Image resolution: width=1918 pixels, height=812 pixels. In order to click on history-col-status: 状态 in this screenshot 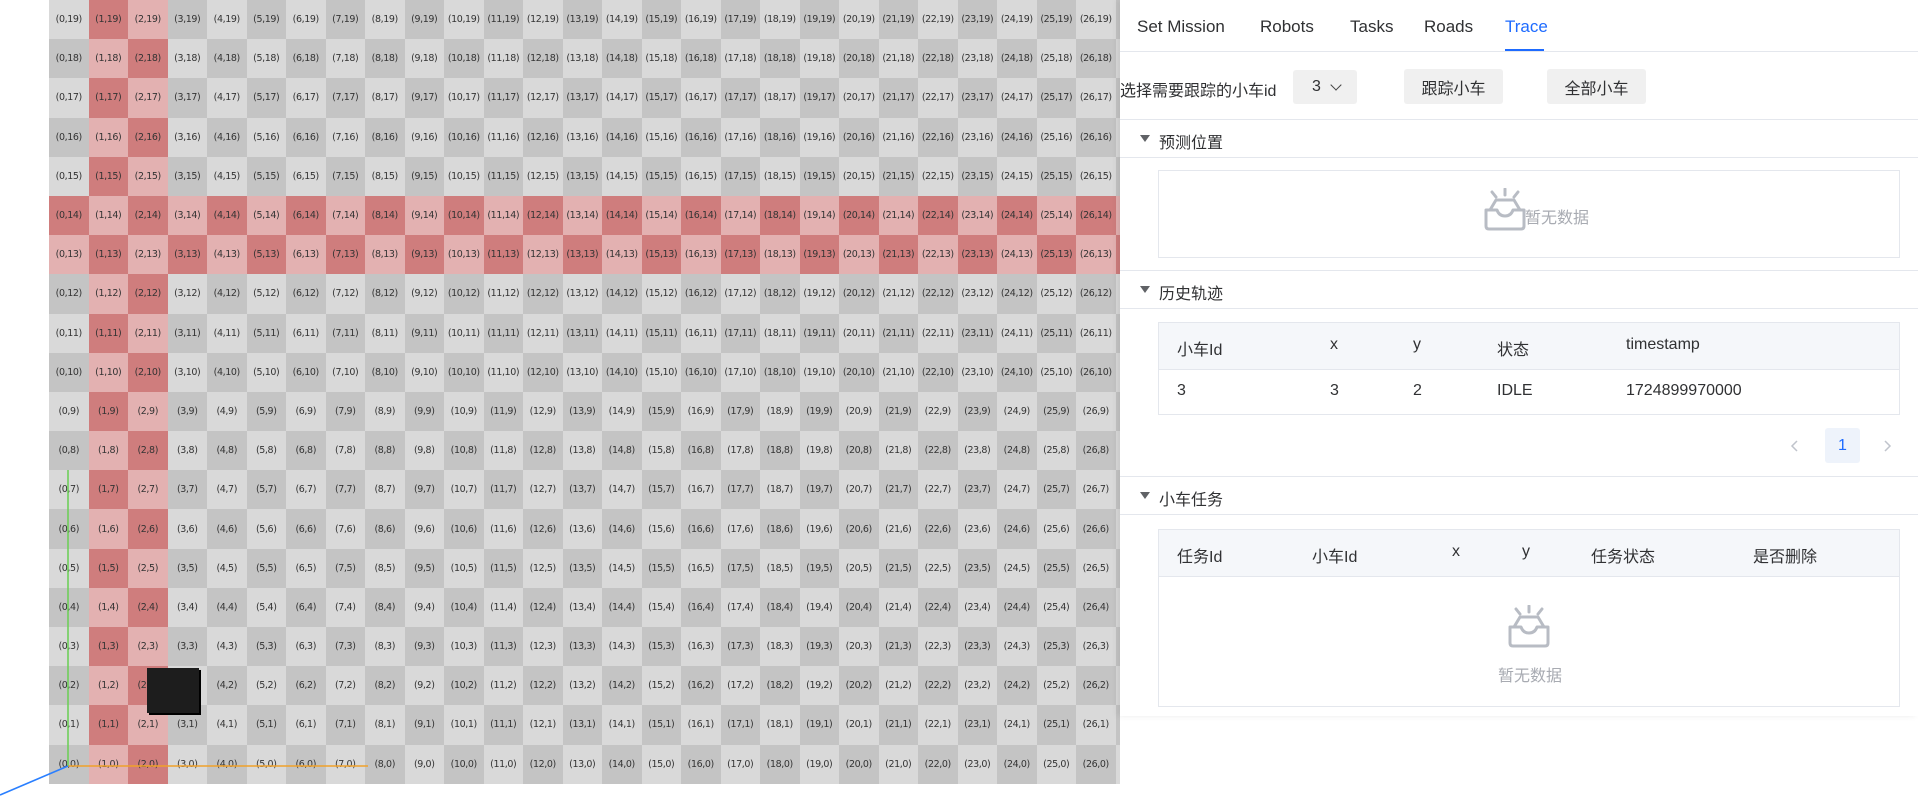, I will do `click(1513, 350)`.